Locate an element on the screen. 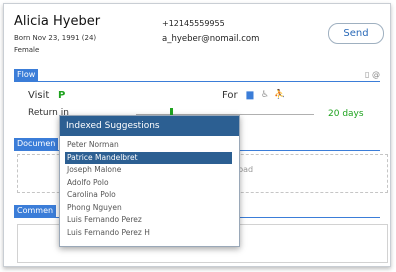 The width and height of the screenshot is (396, 272). patient-gender: Female is located at coordinates (27, 50).